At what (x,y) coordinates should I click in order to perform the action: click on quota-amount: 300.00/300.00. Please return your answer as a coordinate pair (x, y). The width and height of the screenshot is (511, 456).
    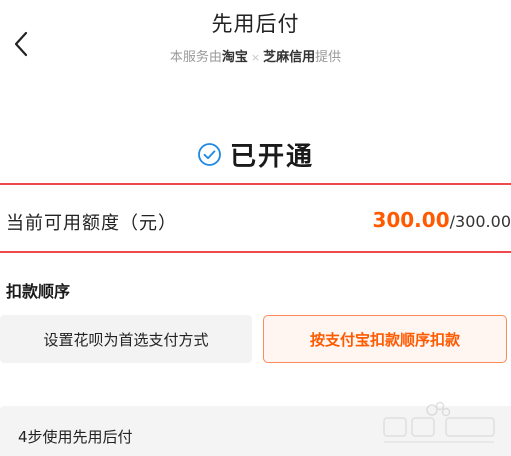
    Looking at the image, I should click on (441, 220).